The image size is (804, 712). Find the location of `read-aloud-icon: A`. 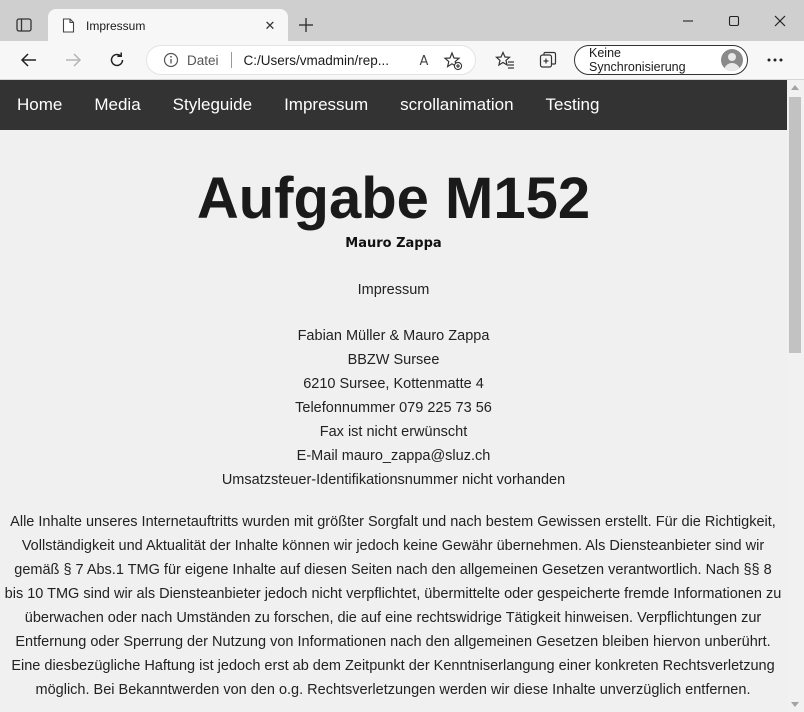

read-aloud-icon: A is located at coordinates (424, 61).